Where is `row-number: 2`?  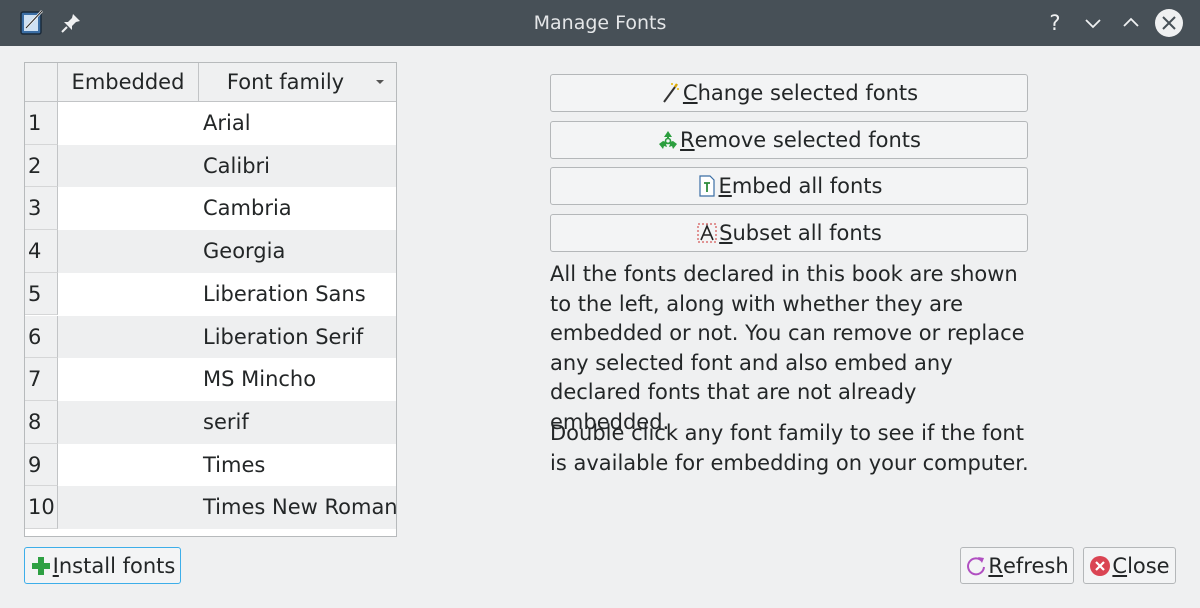
row-number: 2 is located at coordinates (41, 166).